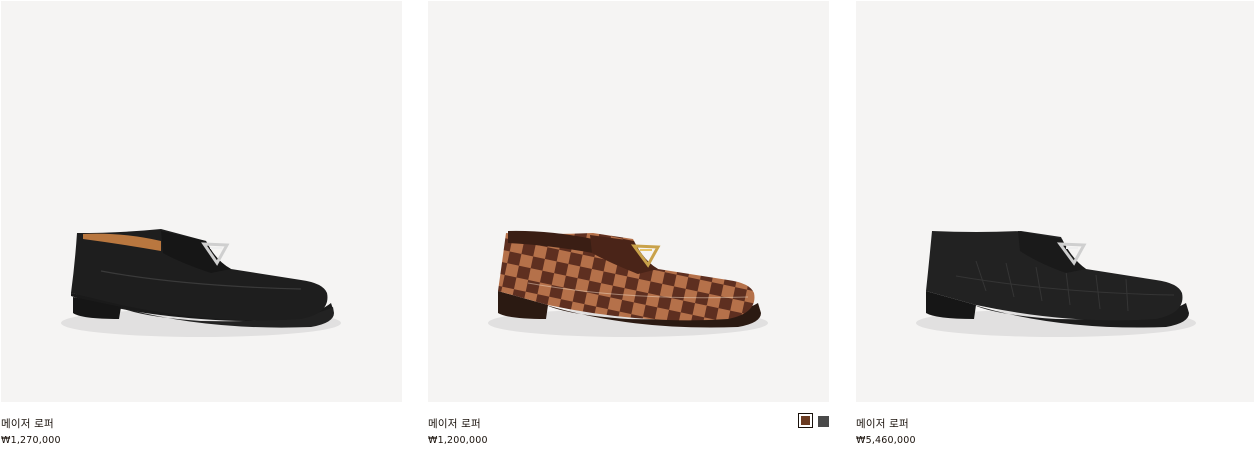  What do you see at coordinates (31, 440) in the screenshot?
I see `product-price: ₩1,270,000` at bounding box center [31, 440].